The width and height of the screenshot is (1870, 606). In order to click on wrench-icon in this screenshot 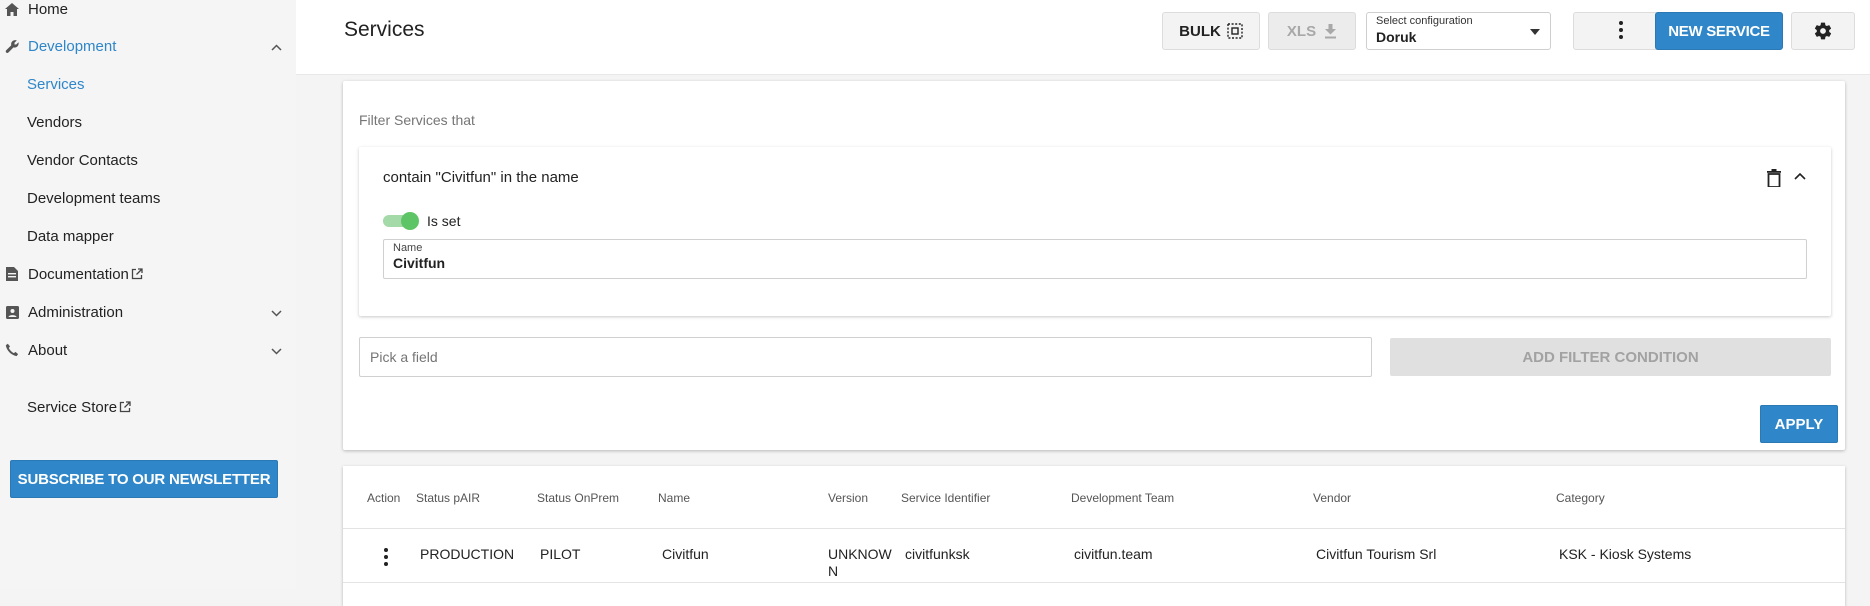, I will do `click(12, 46)`.